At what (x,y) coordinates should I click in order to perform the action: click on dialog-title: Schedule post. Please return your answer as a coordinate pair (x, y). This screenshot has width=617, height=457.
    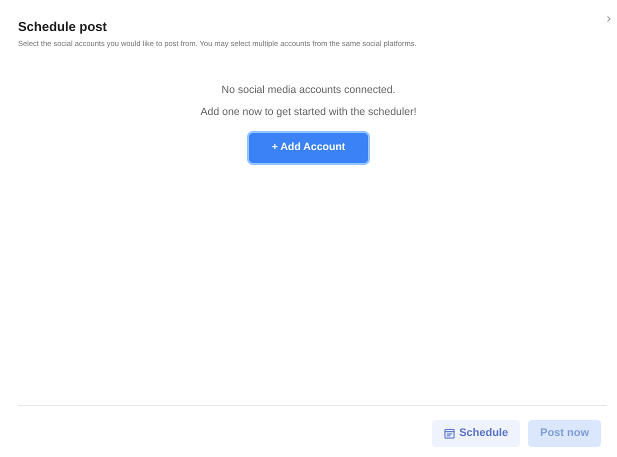
    Looking at the image, I should click on (63, 27).